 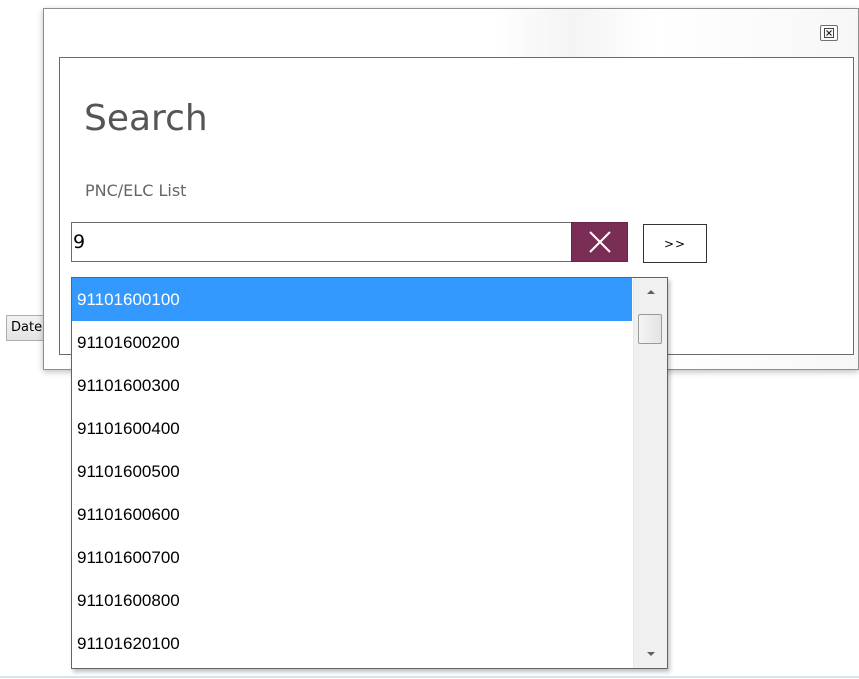 I want to click on suggestion-item: 91101620100, so click(x=352, y=643).